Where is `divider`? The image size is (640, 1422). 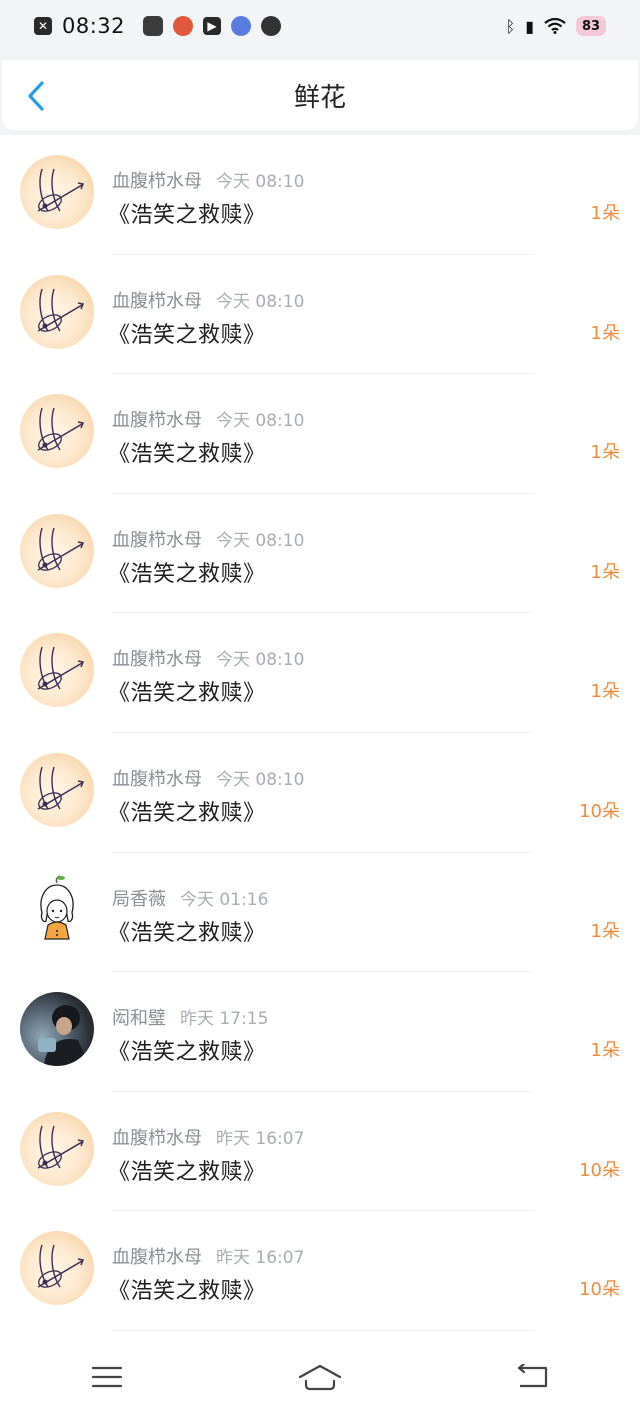 divider is located at coordinates (323, 1330).